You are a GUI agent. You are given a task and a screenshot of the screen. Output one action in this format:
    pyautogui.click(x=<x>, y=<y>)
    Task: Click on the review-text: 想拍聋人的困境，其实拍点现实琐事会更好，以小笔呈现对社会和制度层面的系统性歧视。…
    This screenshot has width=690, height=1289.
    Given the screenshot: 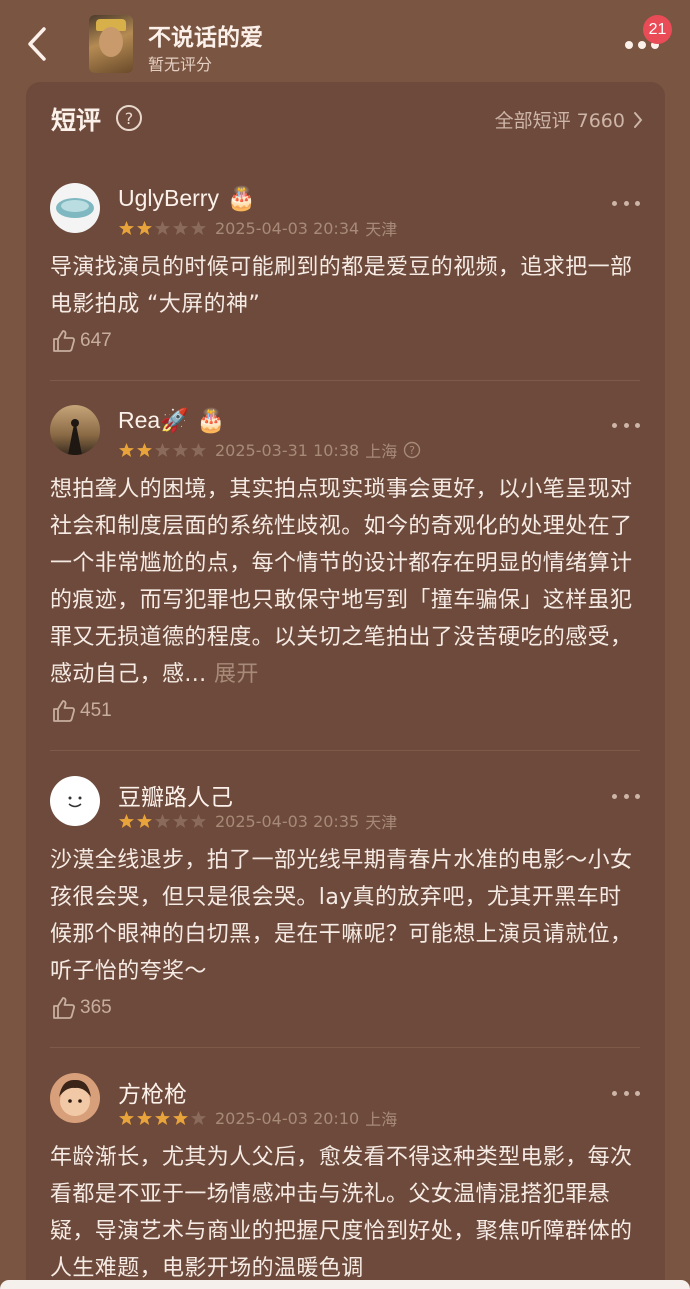 What is the action you would take?
    pyautogui.click(x=341, y=582)
    